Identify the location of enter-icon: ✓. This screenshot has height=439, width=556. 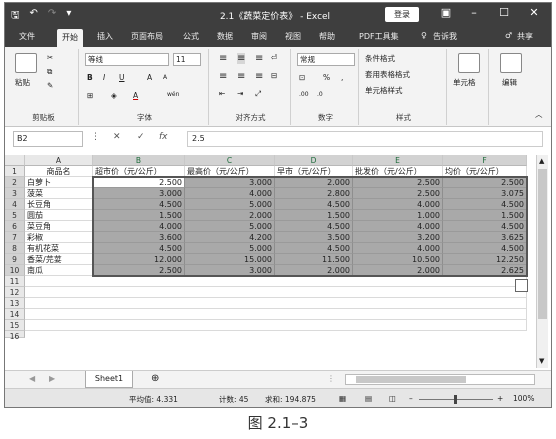
(141, 137).